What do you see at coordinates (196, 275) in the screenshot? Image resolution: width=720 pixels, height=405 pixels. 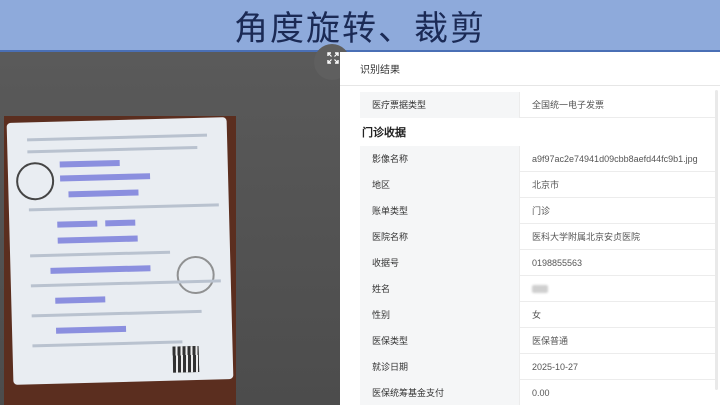 I see `receipt-stamp-right` at bounding box center [196, 275].